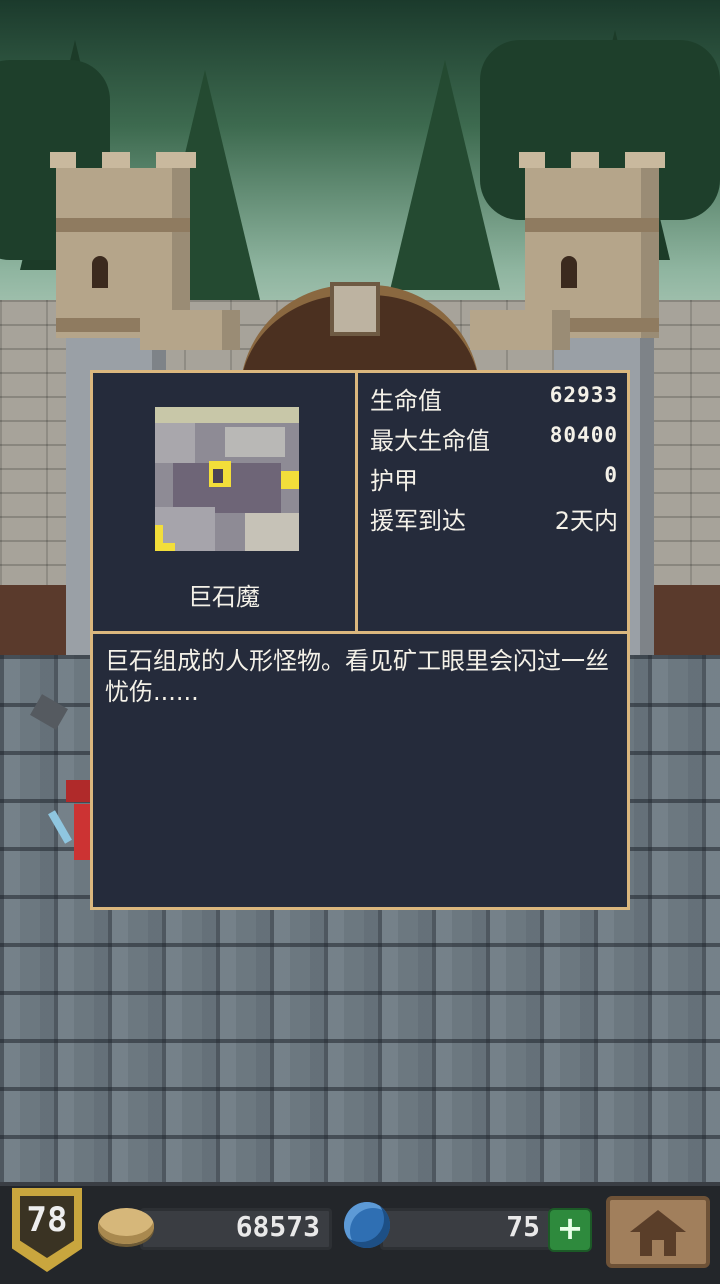  I want to click on home-button, so click(658, 1232).